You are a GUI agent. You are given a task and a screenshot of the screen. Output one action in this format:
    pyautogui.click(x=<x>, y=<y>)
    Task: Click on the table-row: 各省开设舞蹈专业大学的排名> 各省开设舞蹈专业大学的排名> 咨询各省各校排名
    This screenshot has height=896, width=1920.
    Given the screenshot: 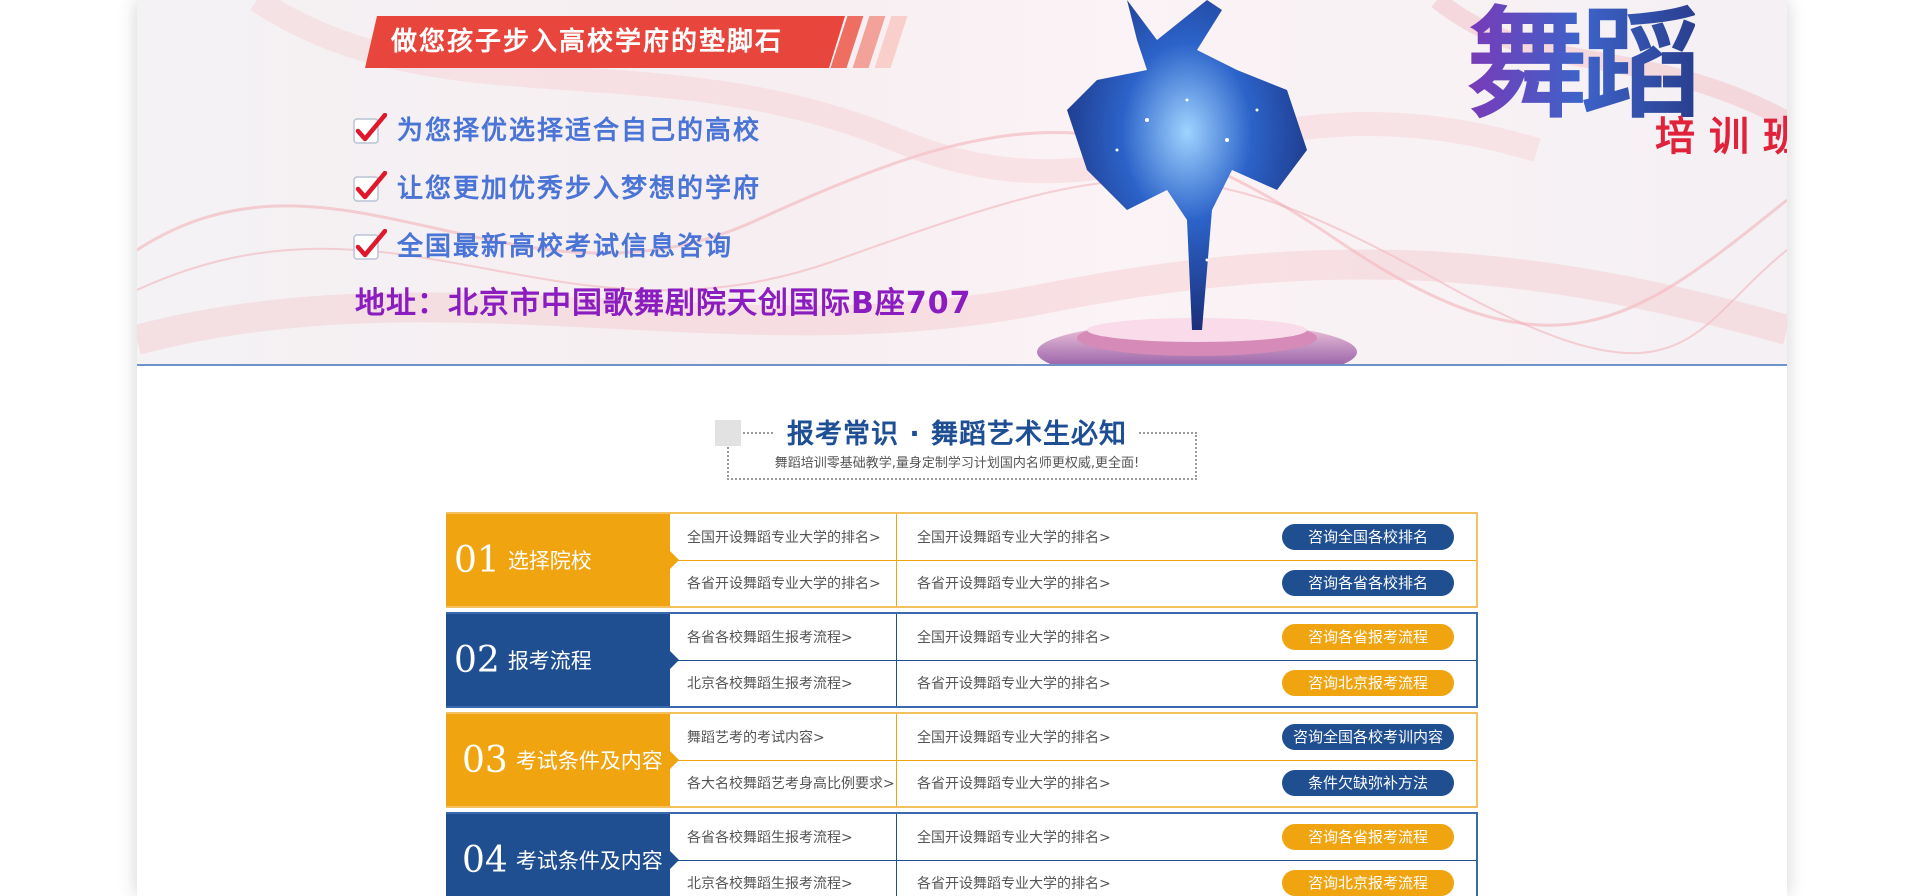 What is the action you would take?
    pyautogui.click(x=1073, y=582)
    